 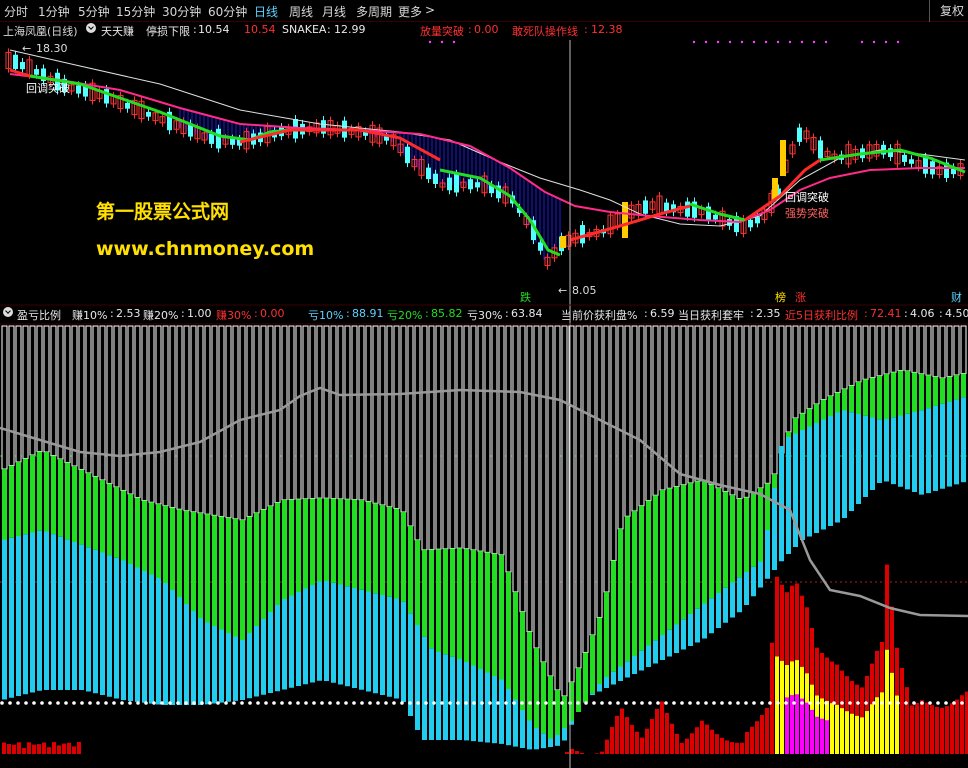 I want to click on tab-30min: 30分钟, so click(x=181, y=11).